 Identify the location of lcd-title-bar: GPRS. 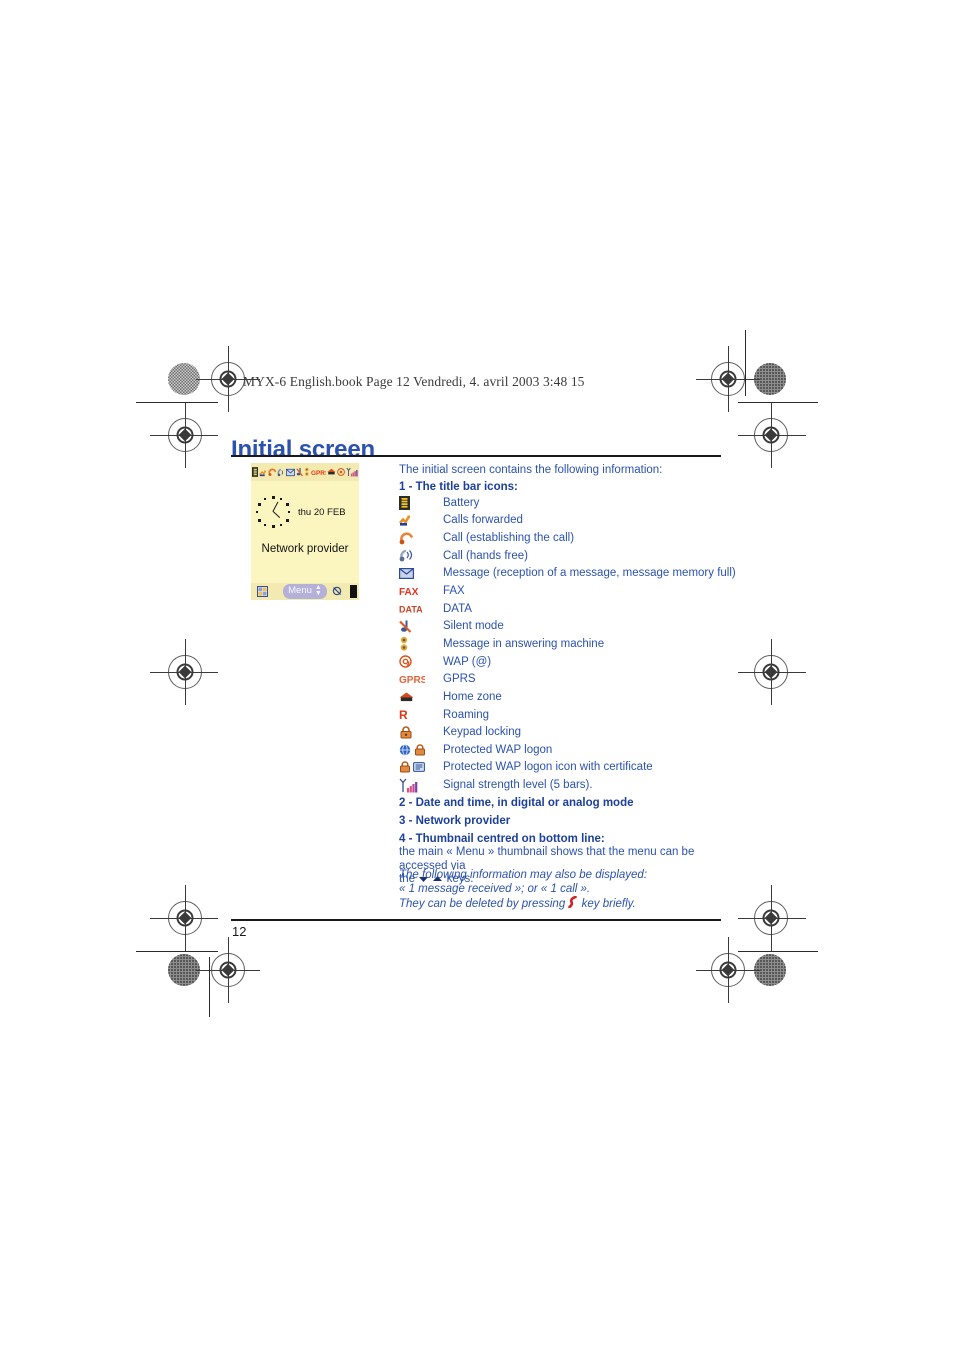
(305, 472).